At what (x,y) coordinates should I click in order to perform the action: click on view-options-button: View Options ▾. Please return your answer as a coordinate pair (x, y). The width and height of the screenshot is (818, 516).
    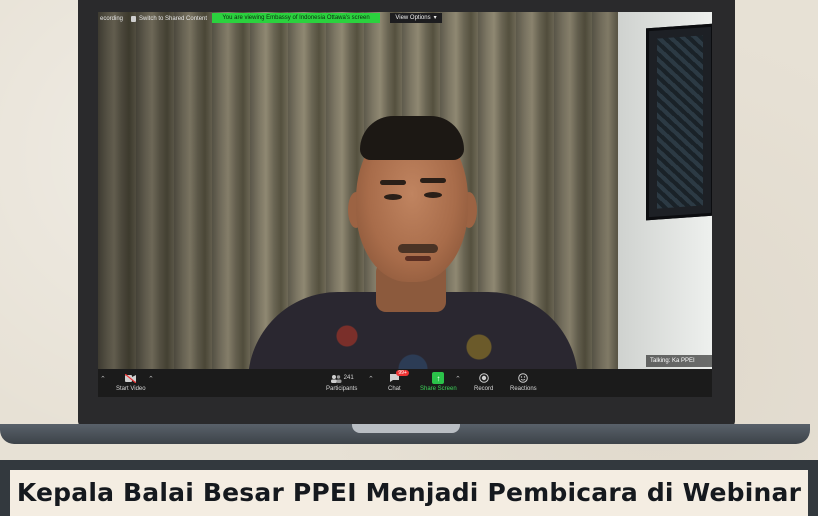
    Looking at the image, I should click on (416, 18).